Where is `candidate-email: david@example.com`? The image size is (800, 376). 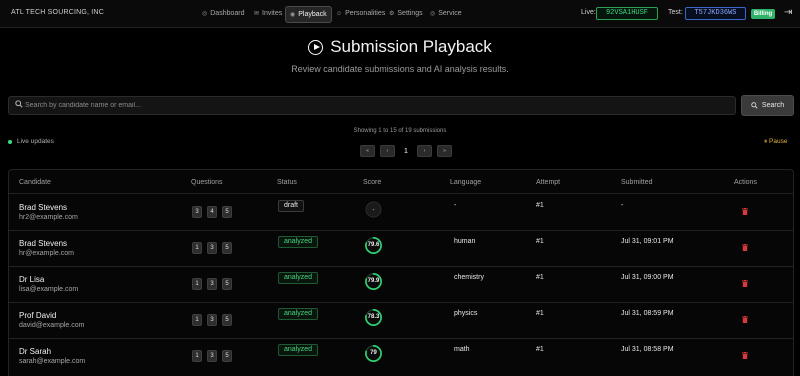 candidate-email: david@example.com is located at coordinates (52, 325).